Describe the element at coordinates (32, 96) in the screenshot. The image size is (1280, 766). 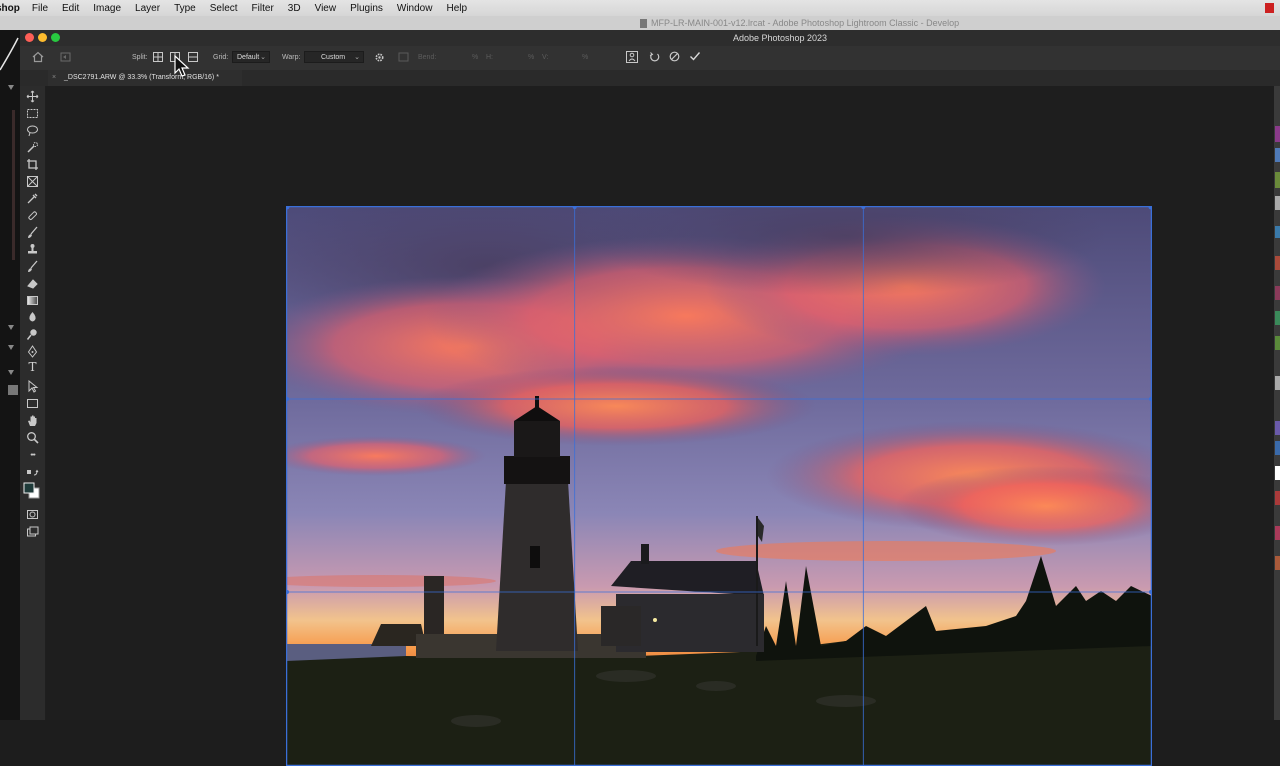
I see `move-tool-icon` at that location.